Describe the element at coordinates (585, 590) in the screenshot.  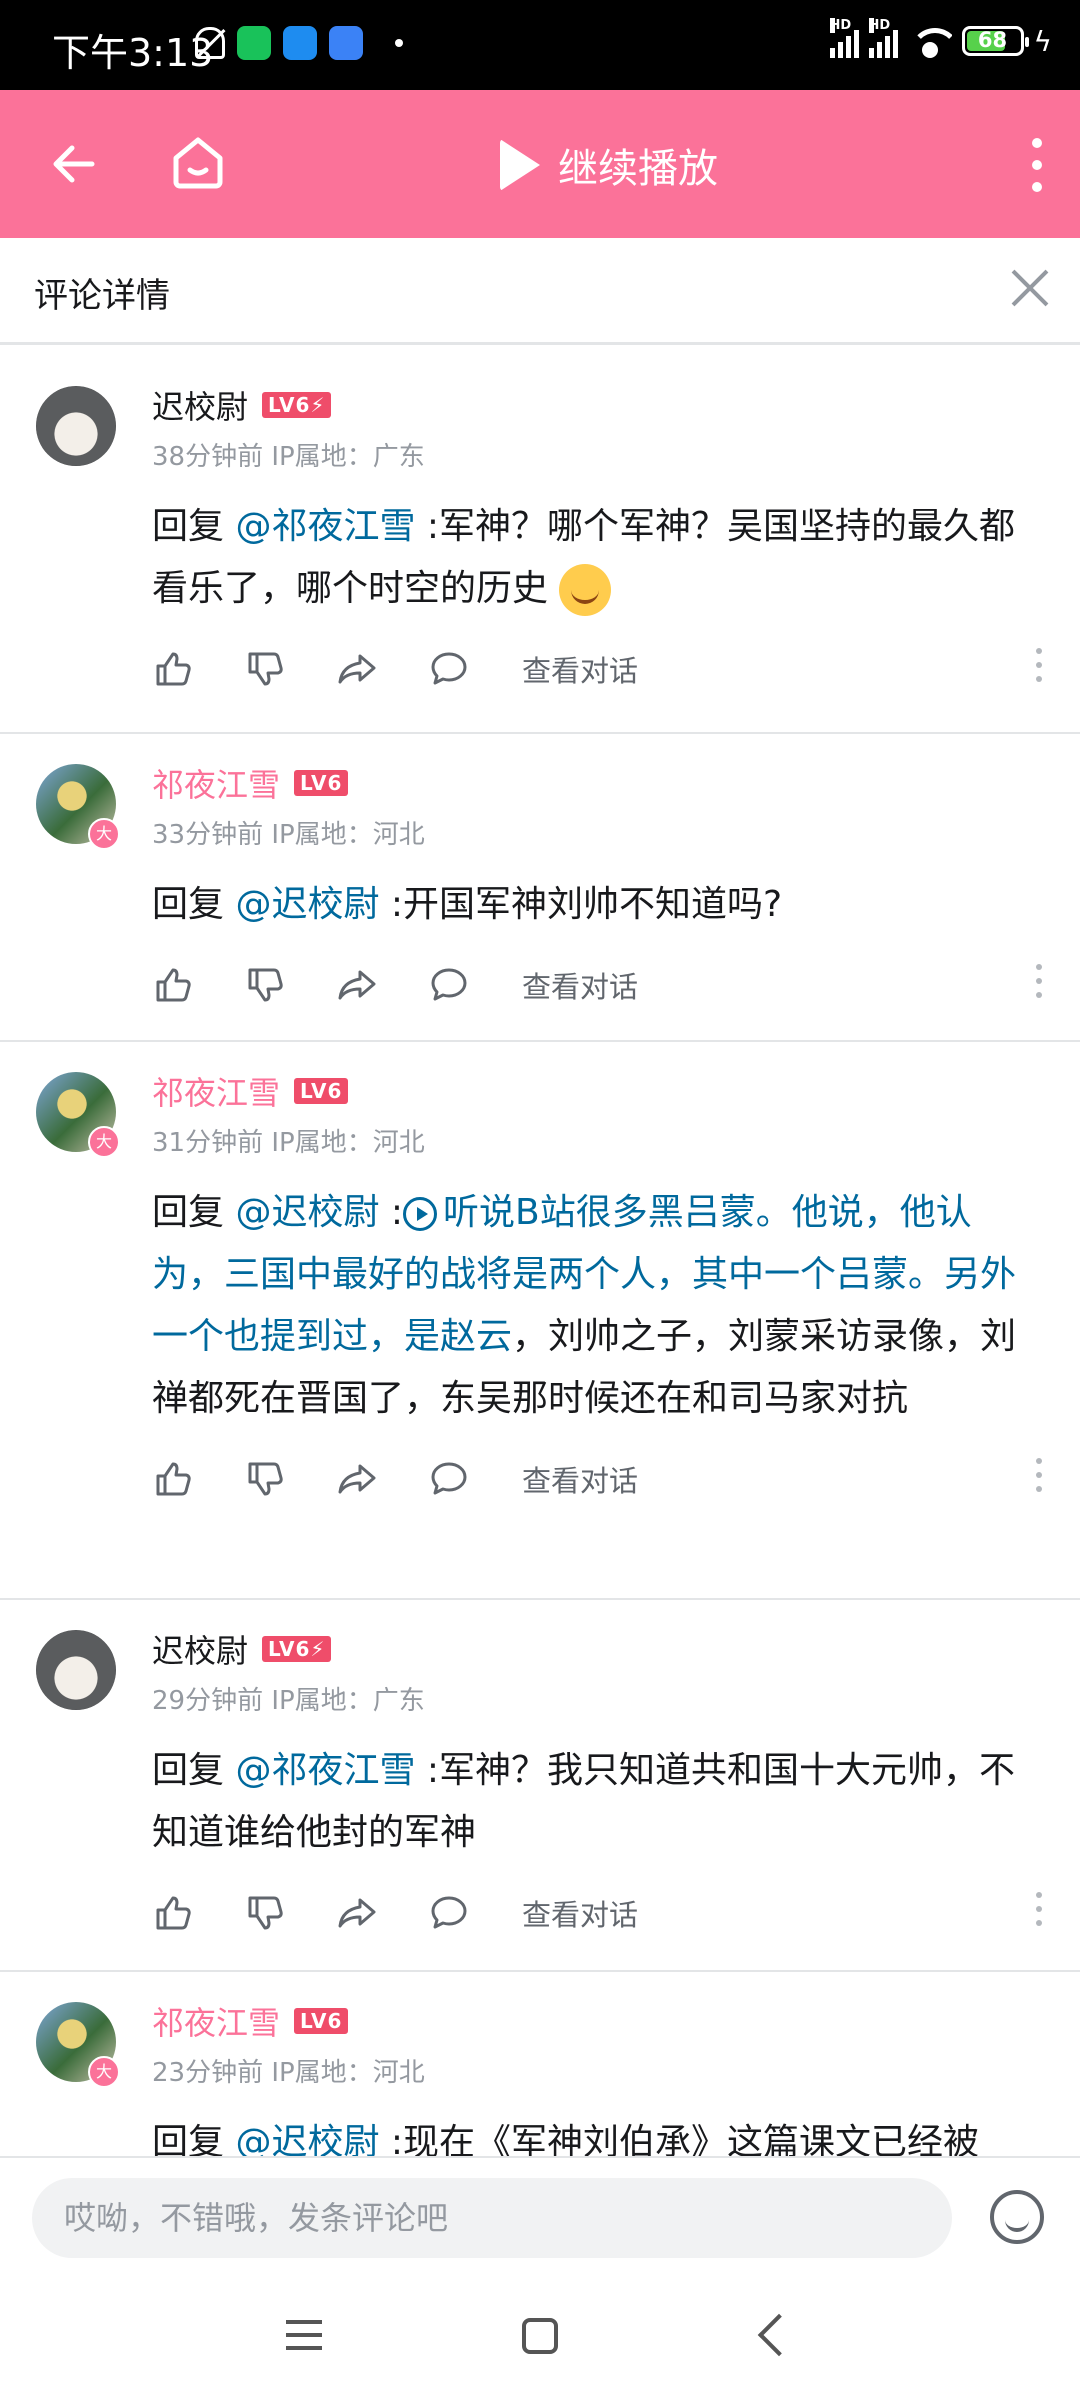
I see `laughing-emoji-icon` at that location.